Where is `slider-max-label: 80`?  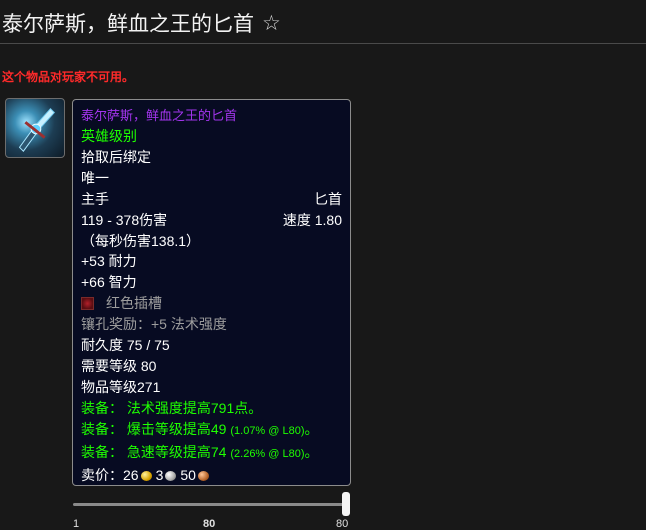
slider-max-label: 80 is located at coordinates (342, 524).